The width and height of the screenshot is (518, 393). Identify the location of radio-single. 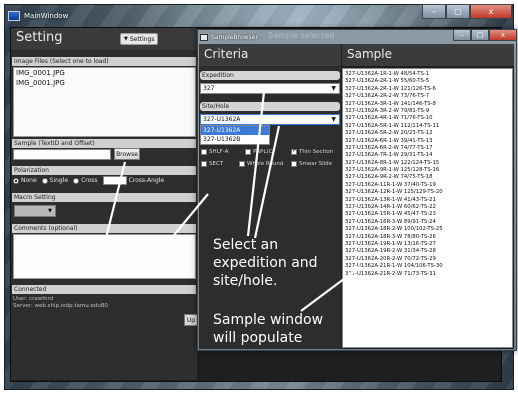
(44, 180).